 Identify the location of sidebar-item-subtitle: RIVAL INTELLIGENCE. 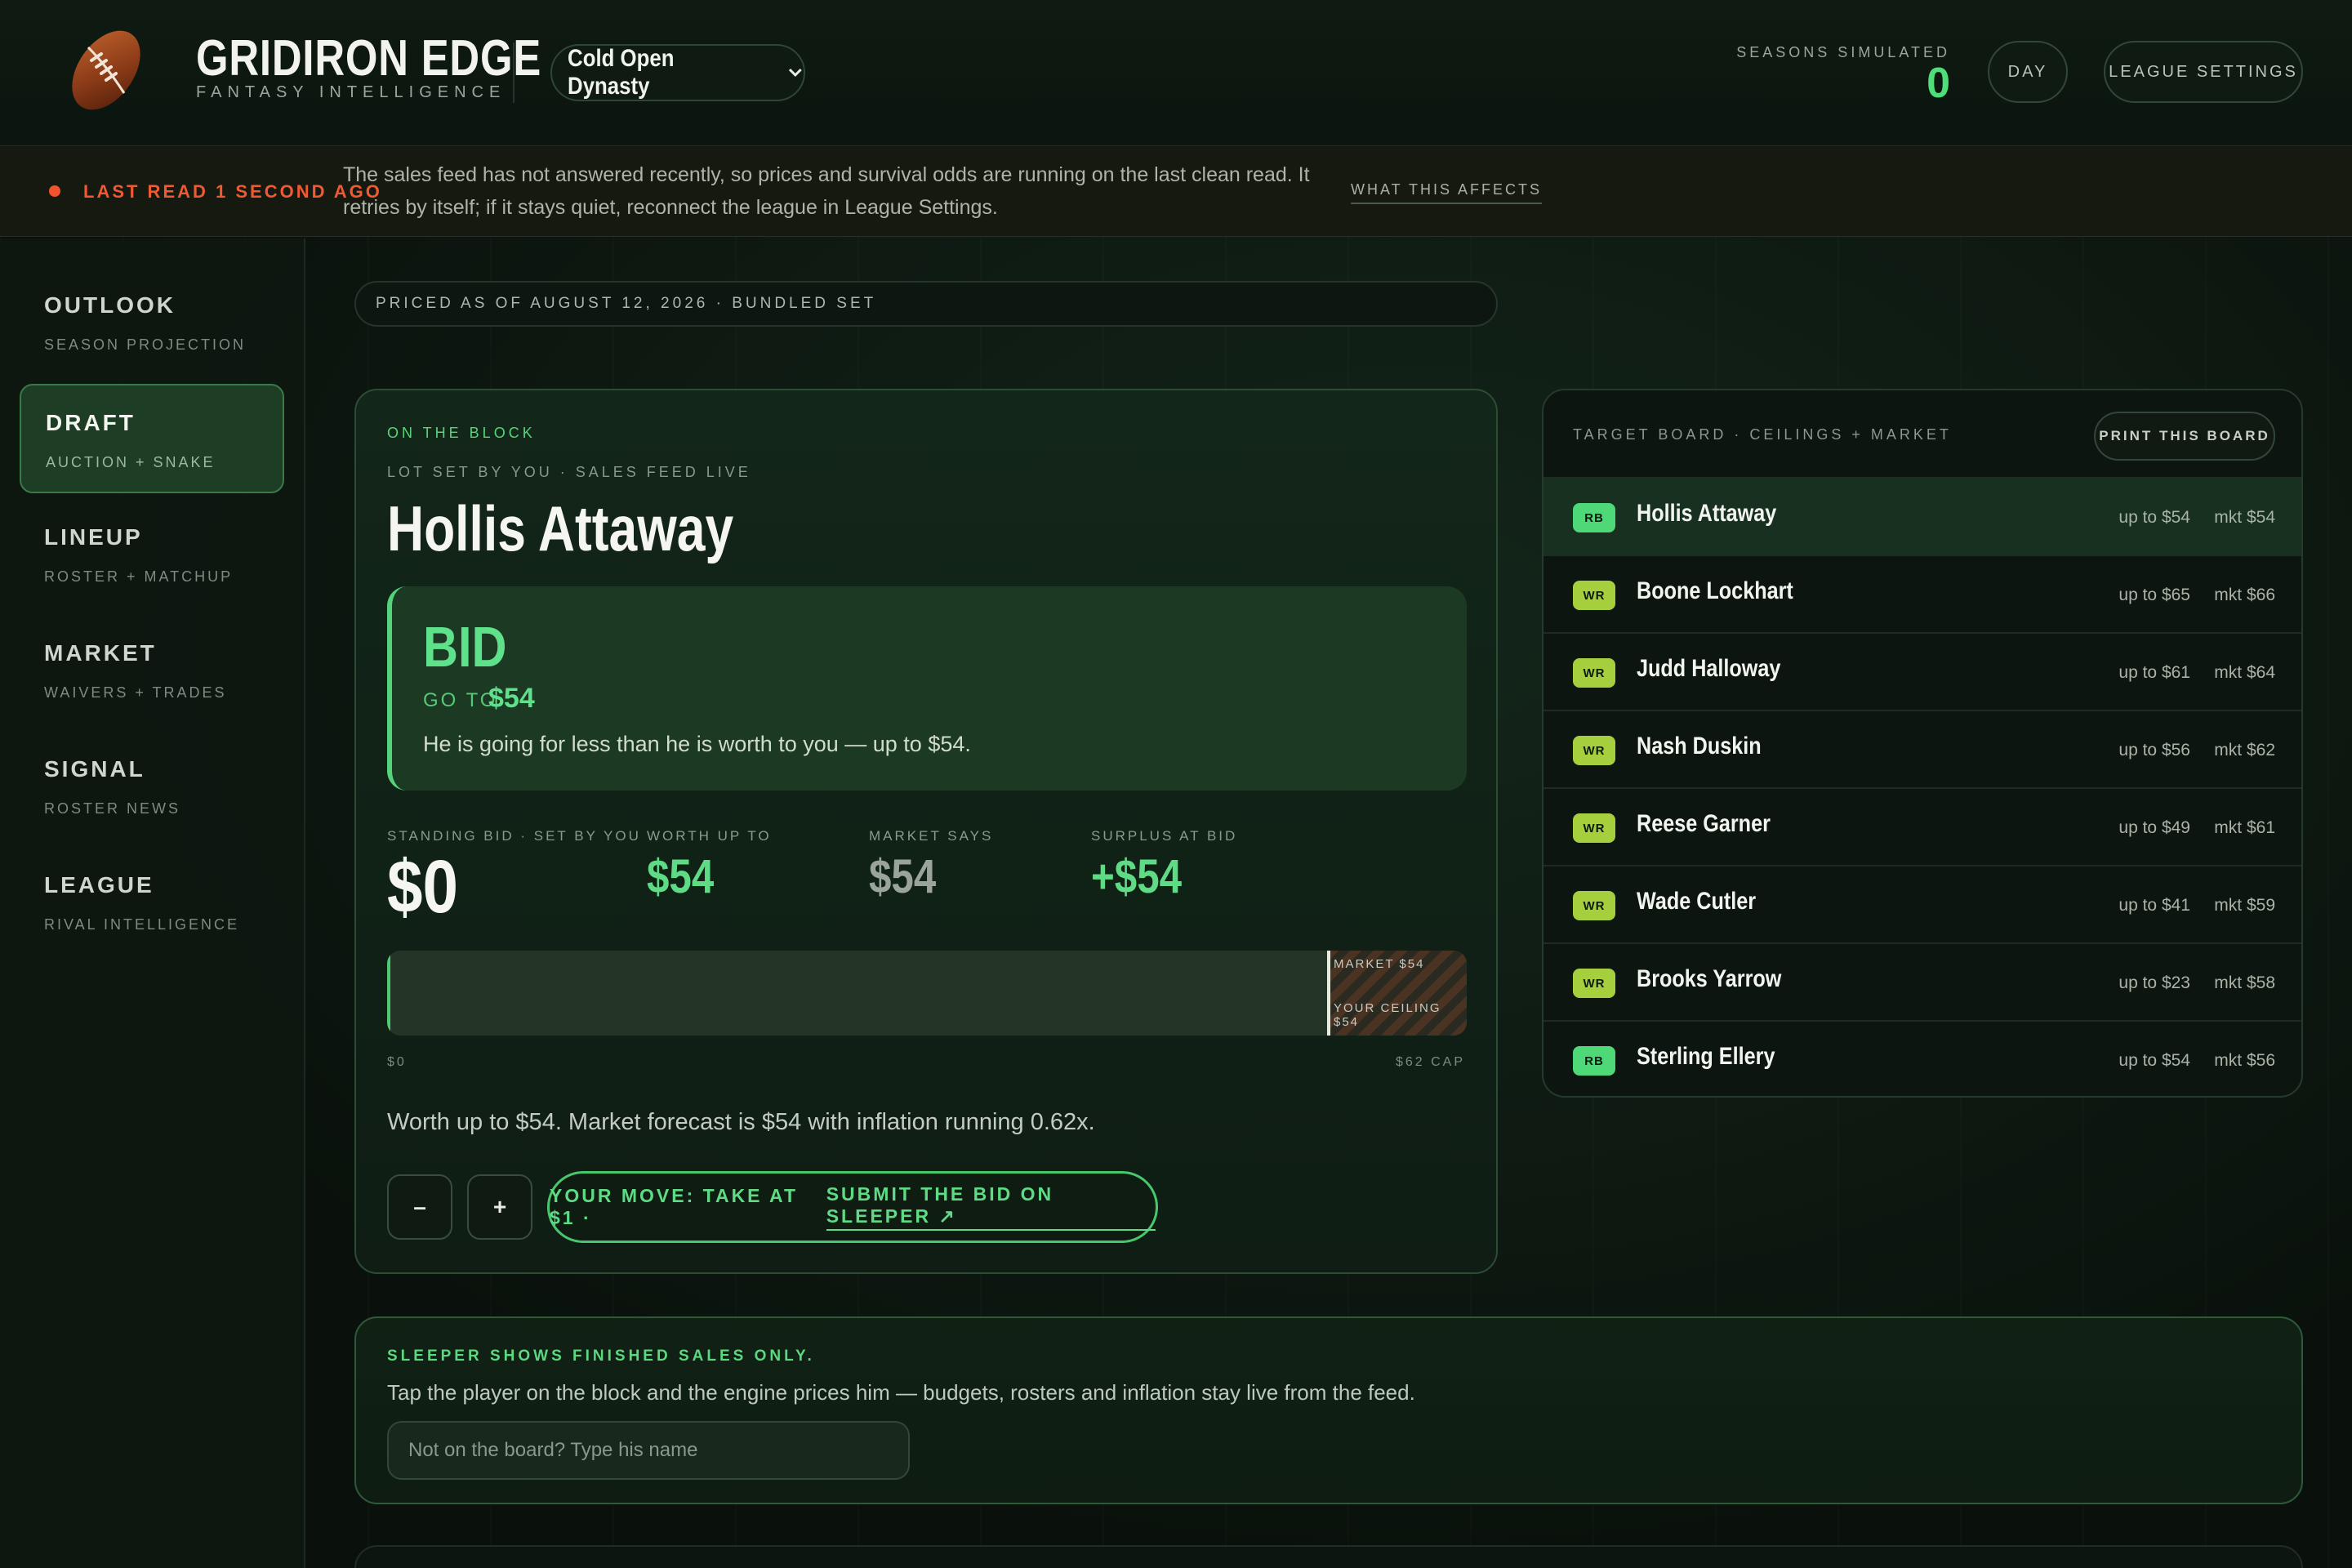
(142, 924).